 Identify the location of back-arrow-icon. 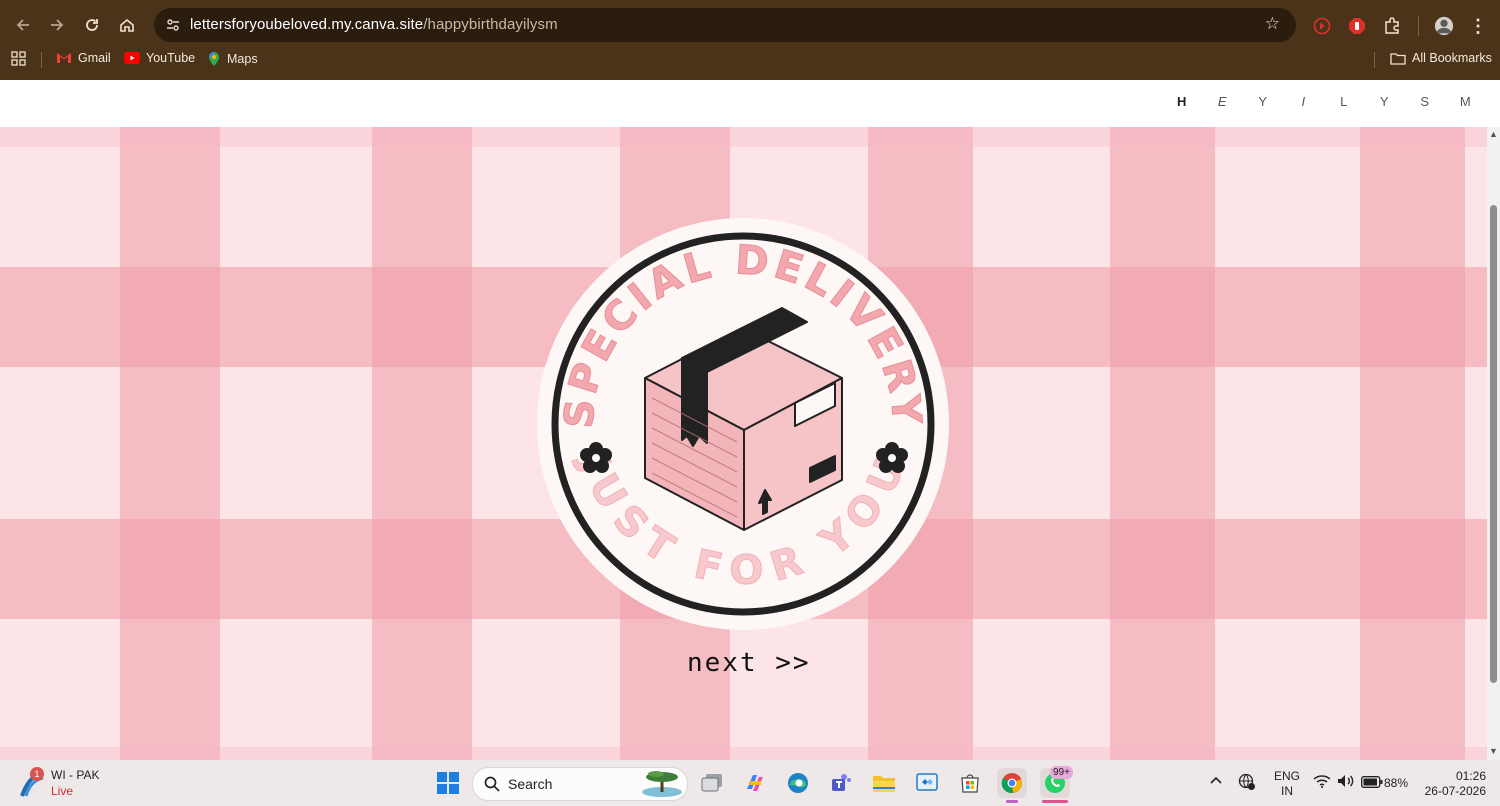
(22, 25).